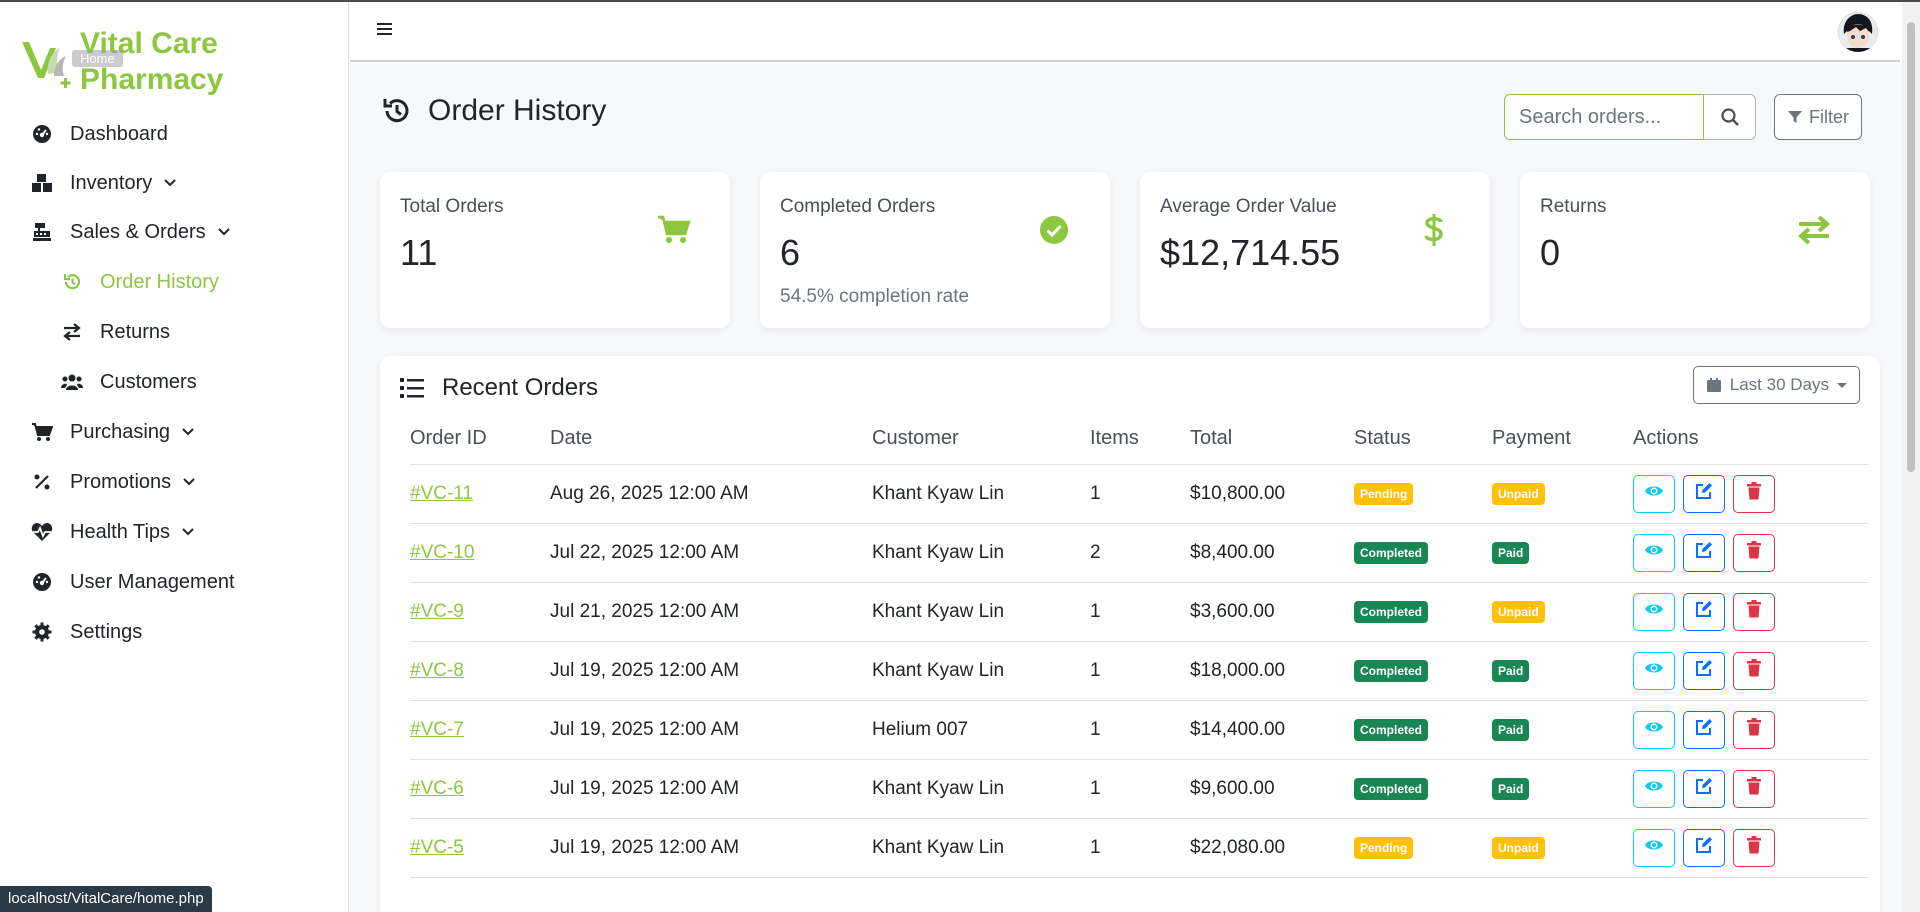  Describe the element at coordinates (437, 611) in the screenshot. I see `order-id-link: #VC-9` at that location.